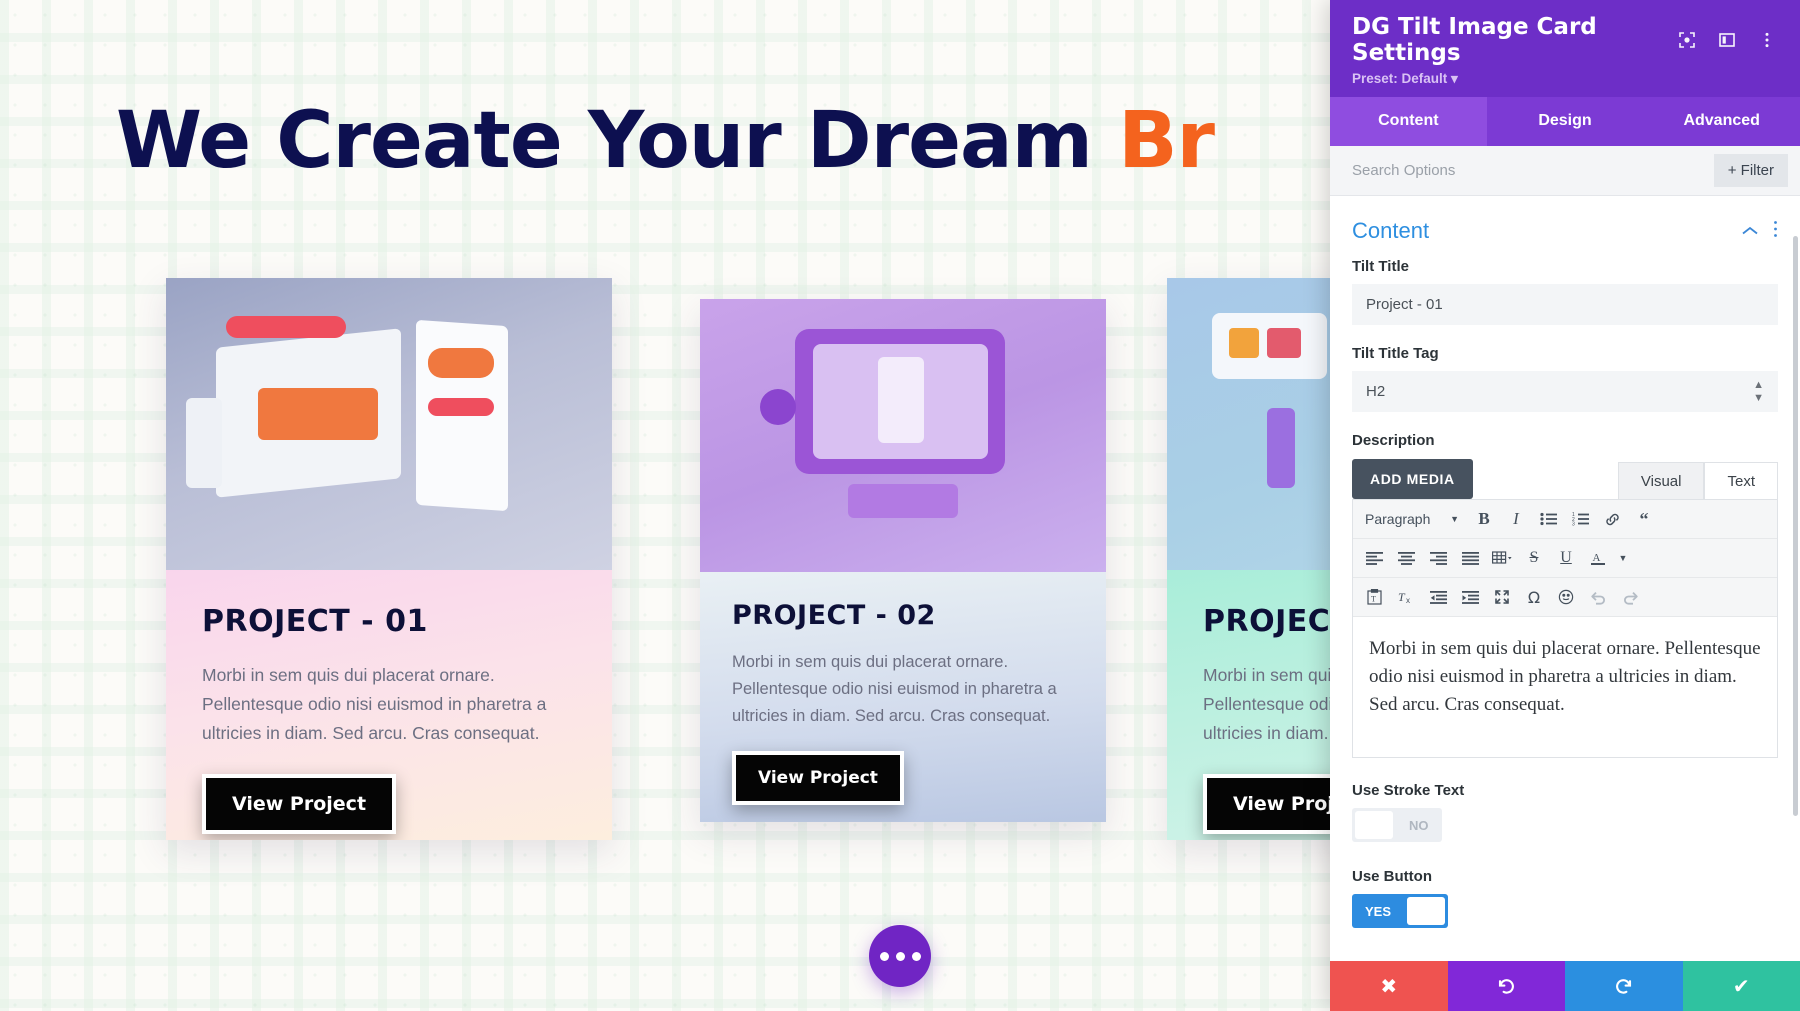 Image resolution: width=1800 pixels, height=1011 pixels. What do you see at coordinates (1502, 597) in the screenshot?
I see `fullscreen-icon` at bounding box center [1502, 597].